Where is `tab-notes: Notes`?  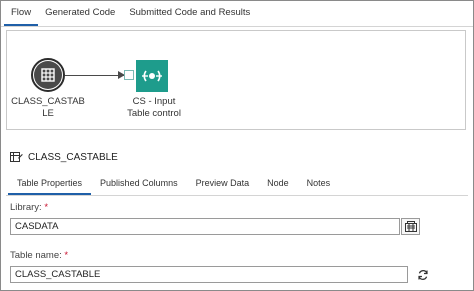 tab-notes: Notes is located at coordinates (319, 185).